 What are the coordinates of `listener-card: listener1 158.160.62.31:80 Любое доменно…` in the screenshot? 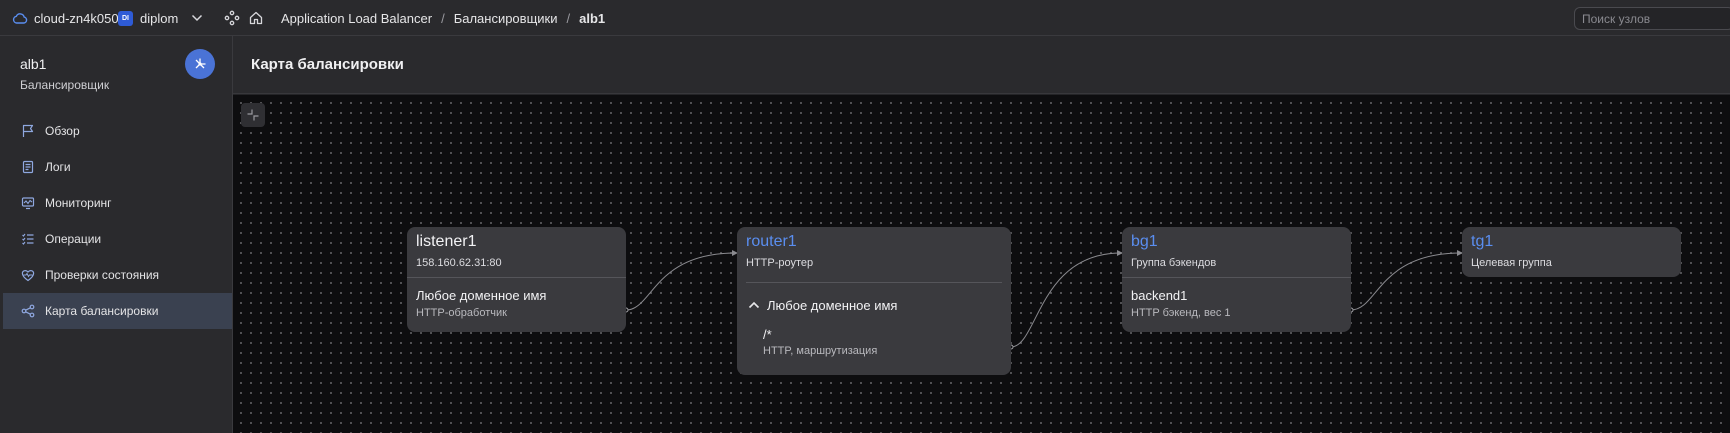 It's located at (516, 279).